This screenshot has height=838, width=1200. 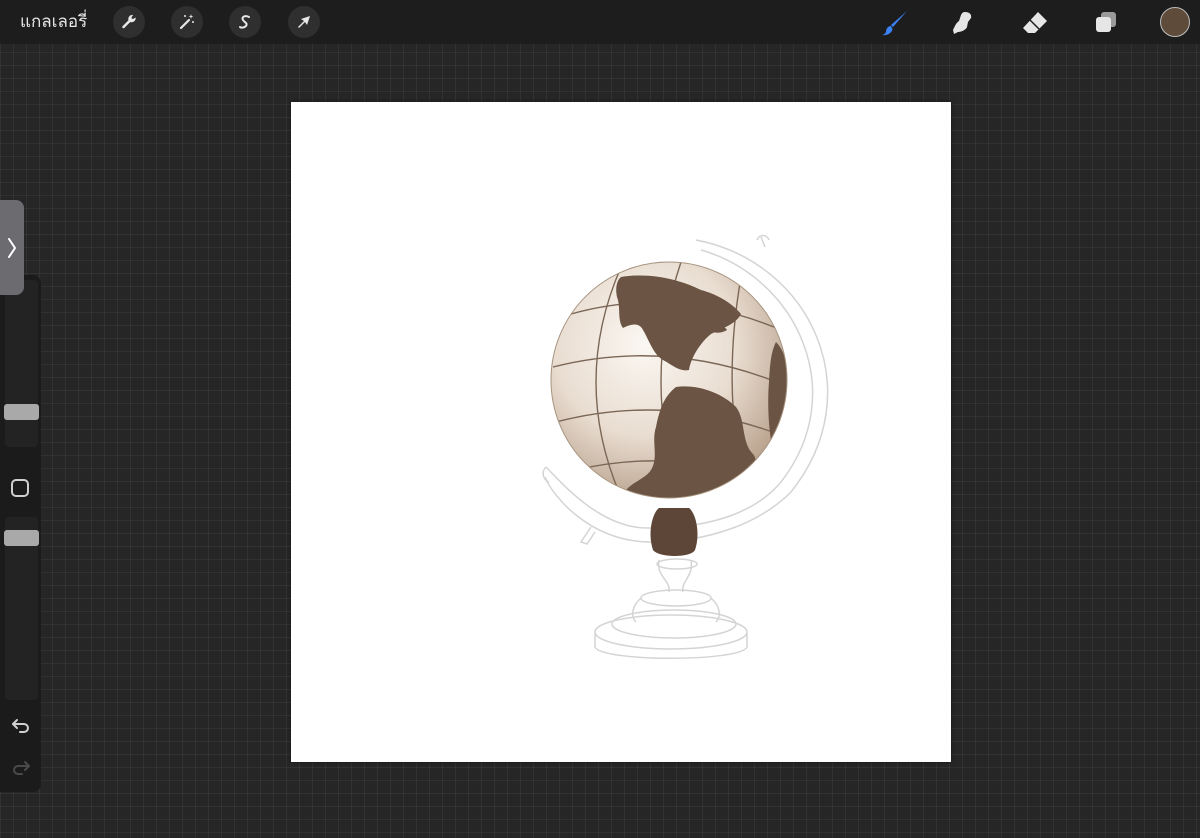 I want to click on eraser-tool-button, so click(x=1035, y=23).